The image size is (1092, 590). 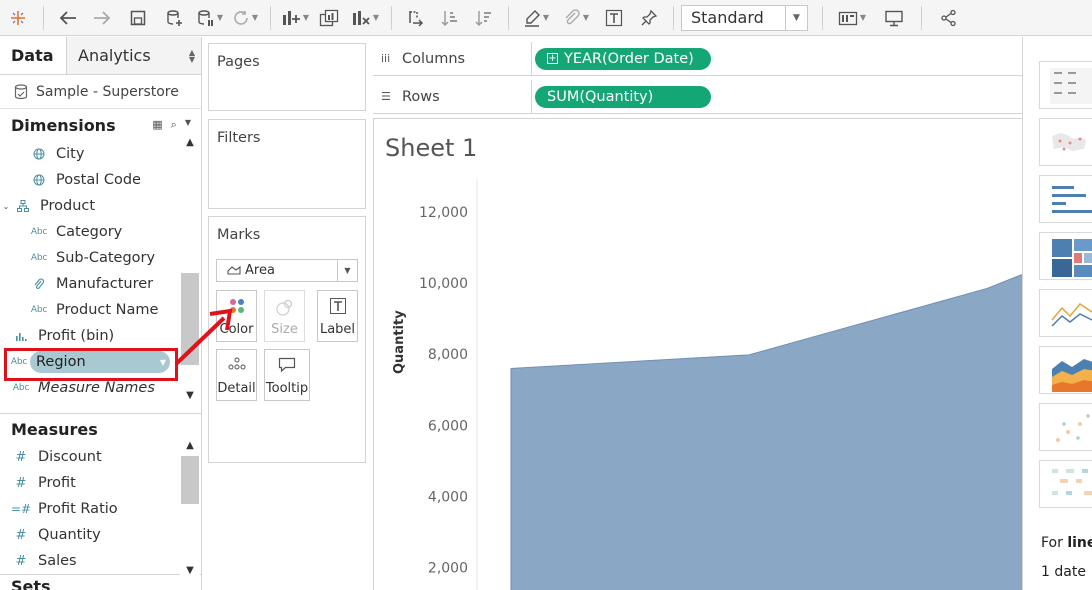 I want to click on save-icon, so click(x=138, y=18).